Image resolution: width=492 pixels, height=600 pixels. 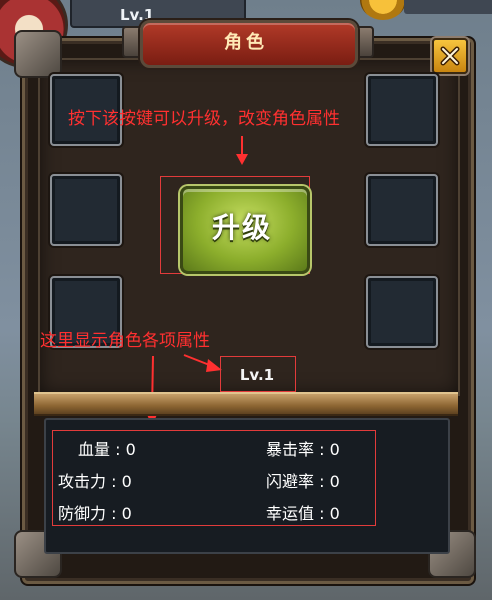 I want to click on stats-hint-annotation: 这里显示角色各项属性, so click(x=125, y=341).